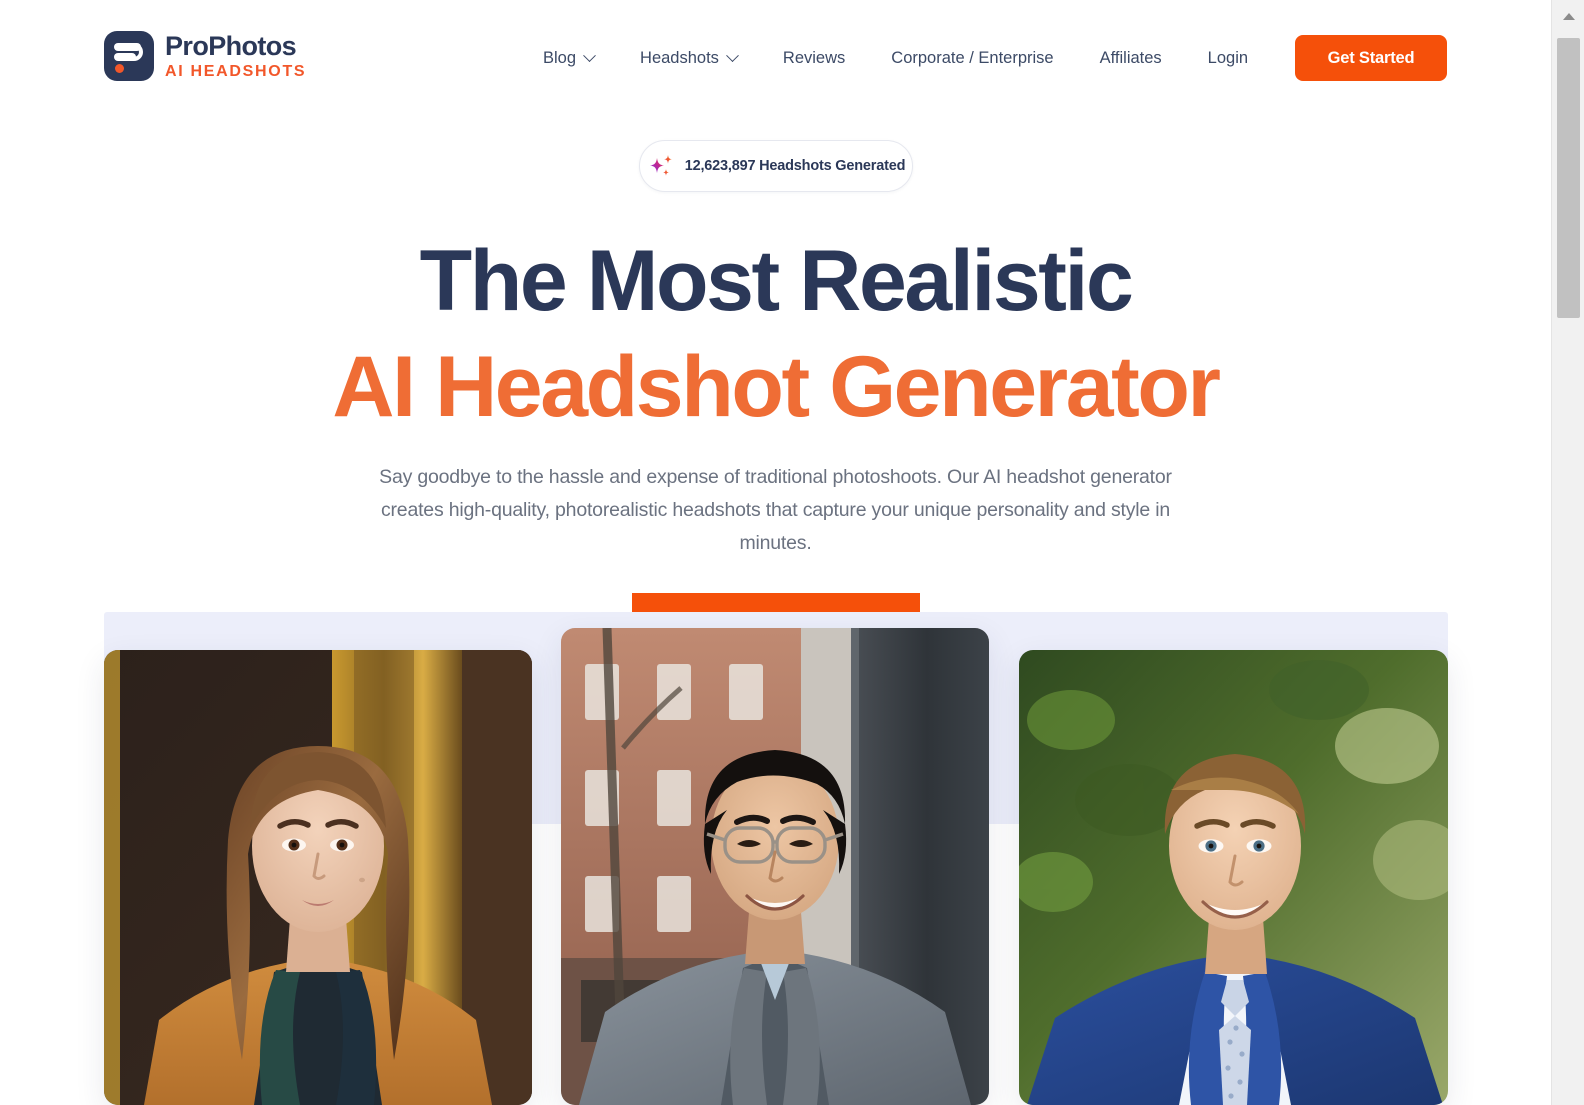  I want to click on headshots-generated-badge: 12,623,897 Headshots Generated, so click(775, 166).